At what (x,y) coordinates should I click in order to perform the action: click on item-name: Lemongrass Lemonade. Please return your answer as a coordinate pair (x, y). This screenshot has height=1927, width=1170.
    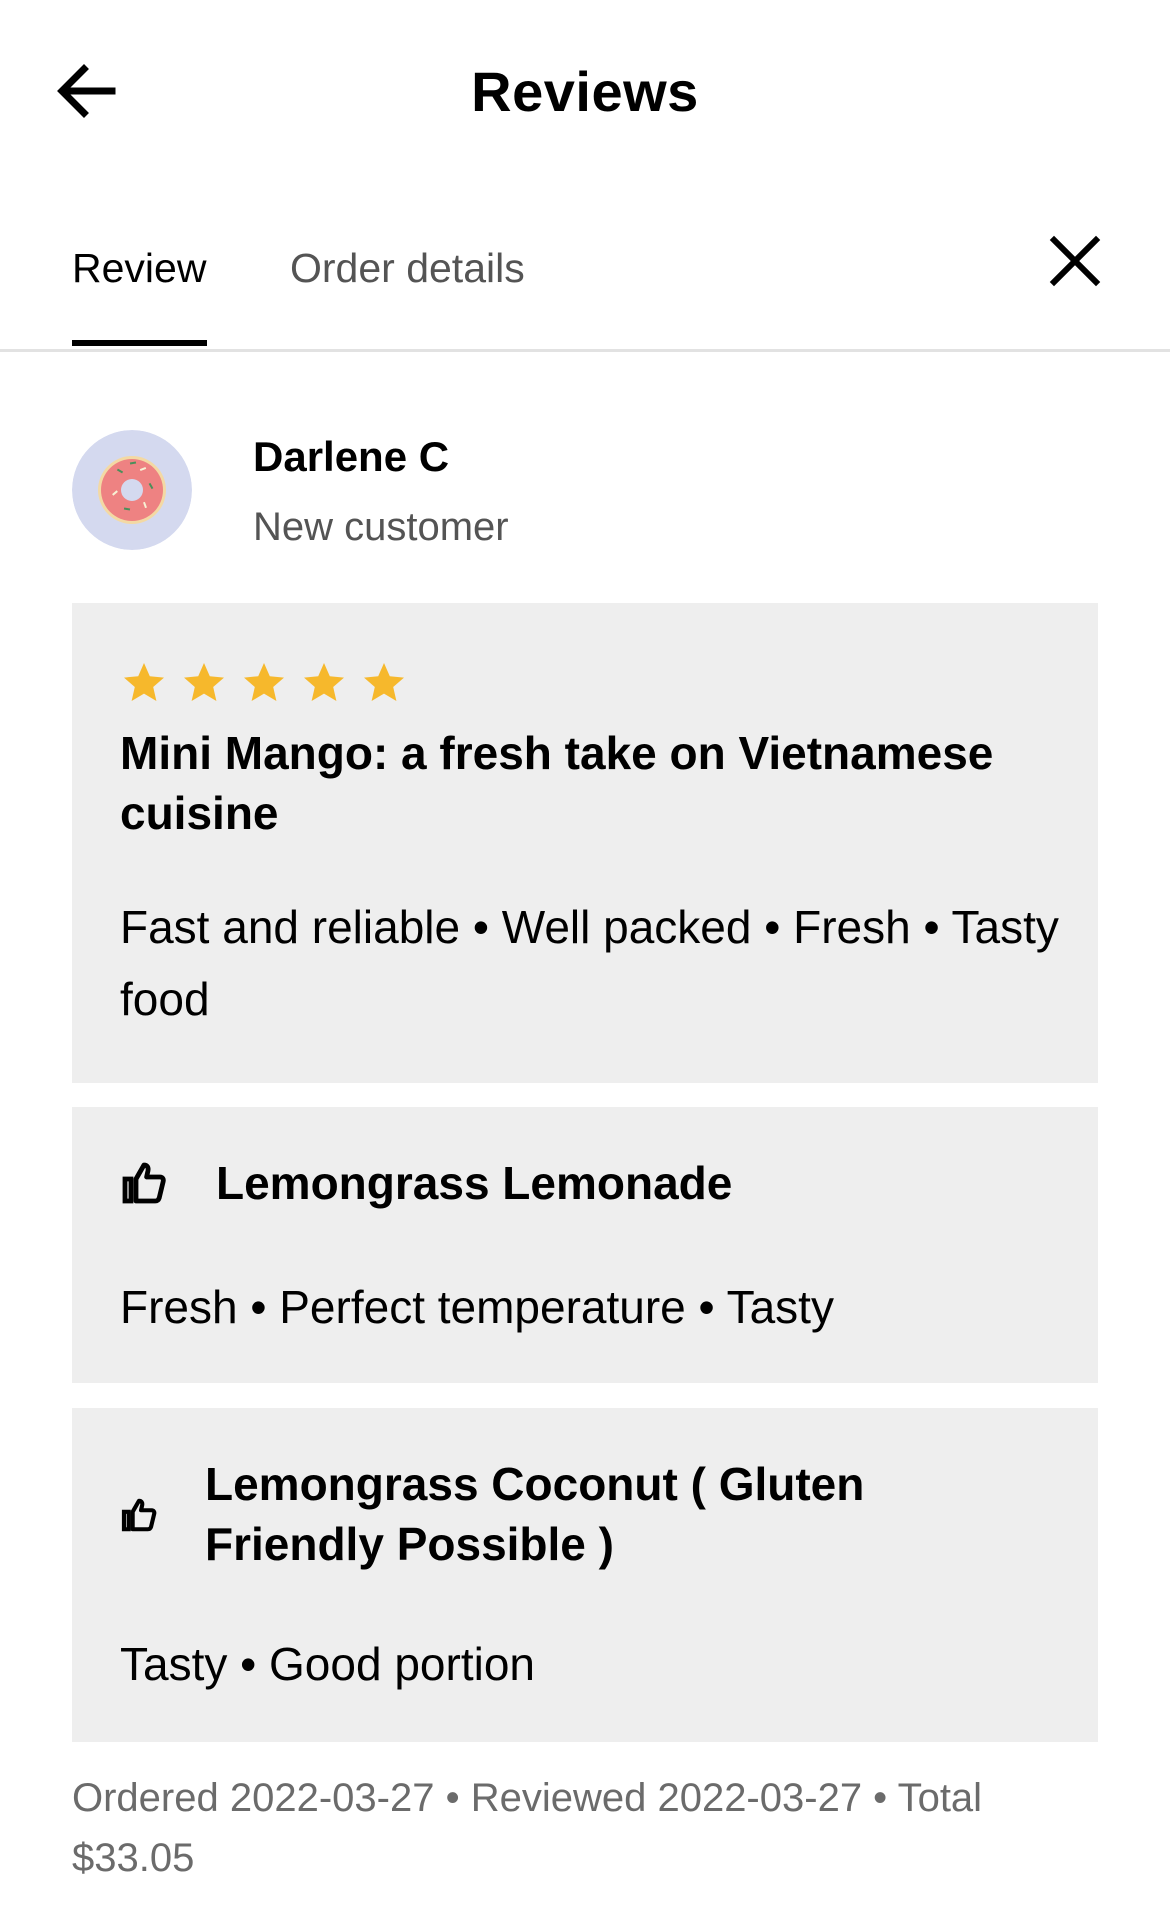
    Looking at the image, I should click on (474, 1183).